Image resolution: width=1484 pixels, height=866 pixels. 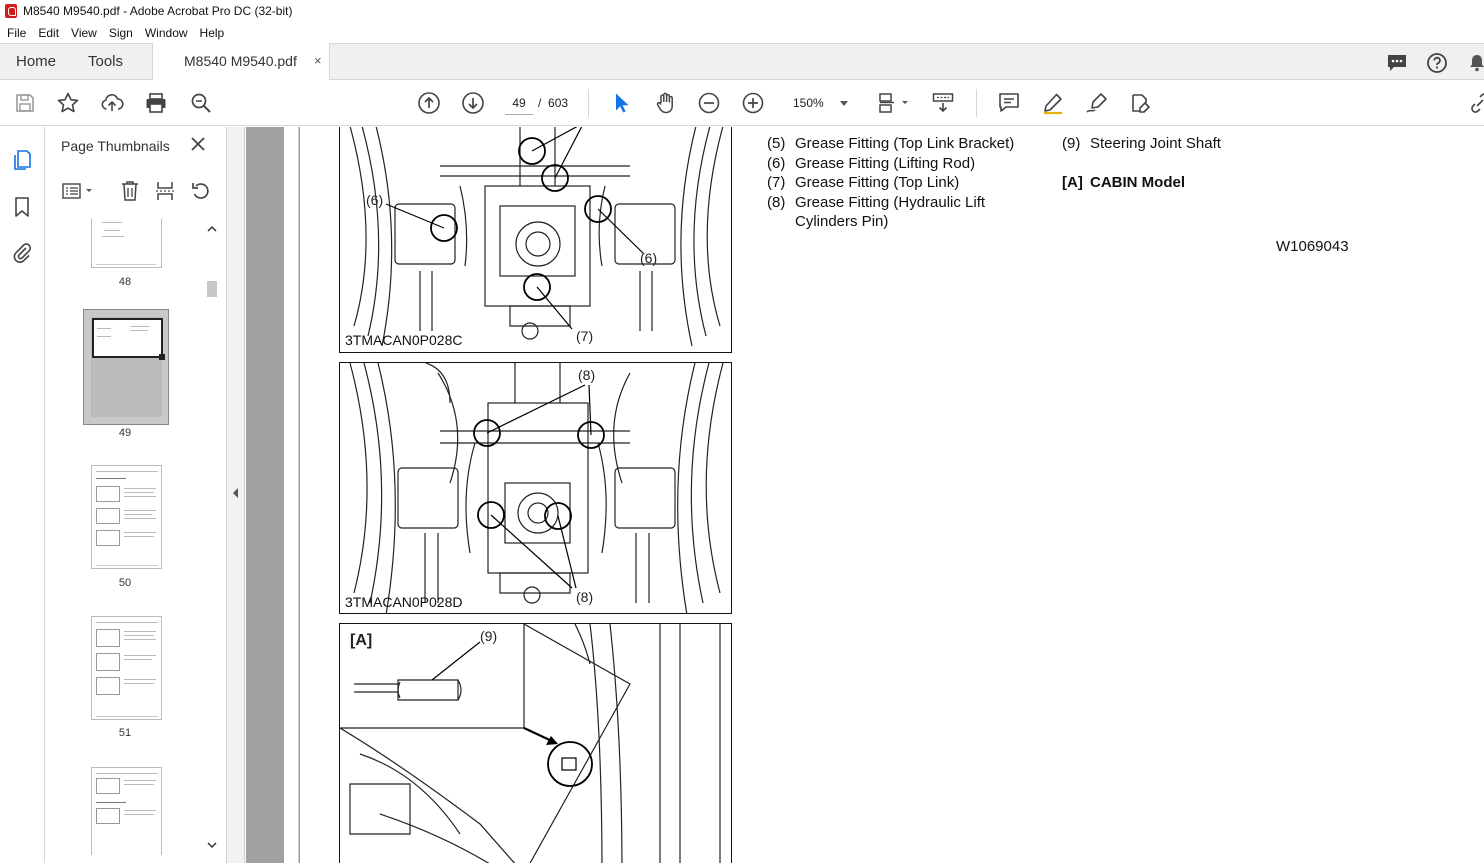 I want to click on share-link-icon, so click(x=1476, y=103).